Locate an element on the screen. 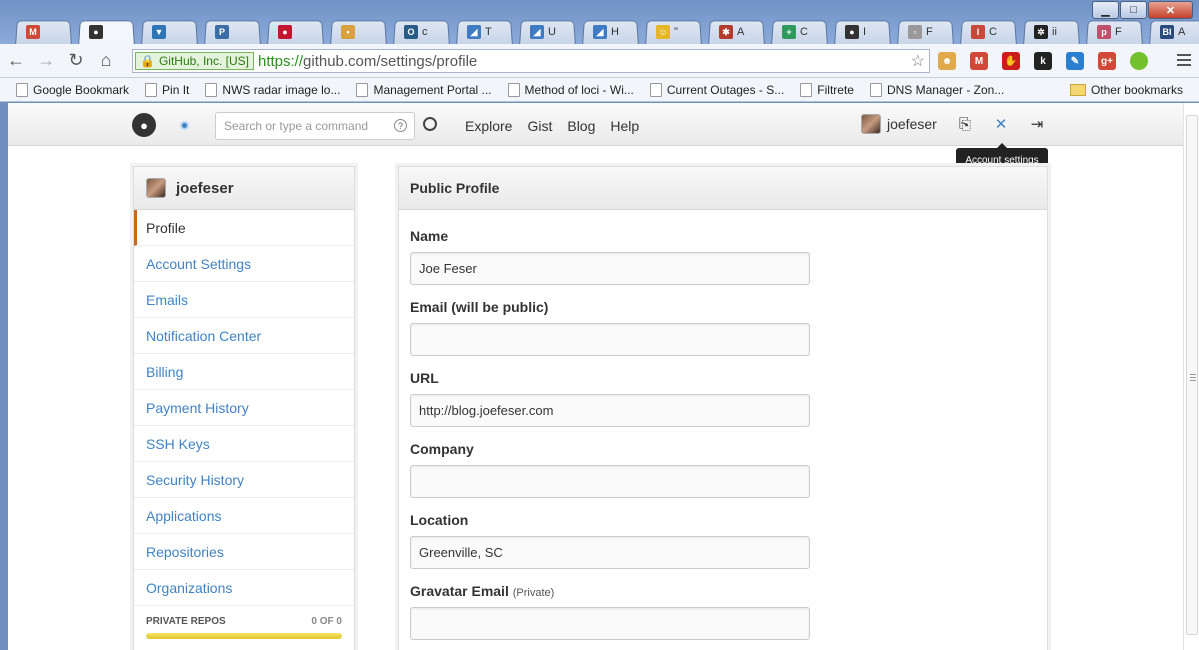 Image resolution: width=1199 pixels, height=650 pixels. browser-tab: ✲ ii is located at coordinates (1051, 32).